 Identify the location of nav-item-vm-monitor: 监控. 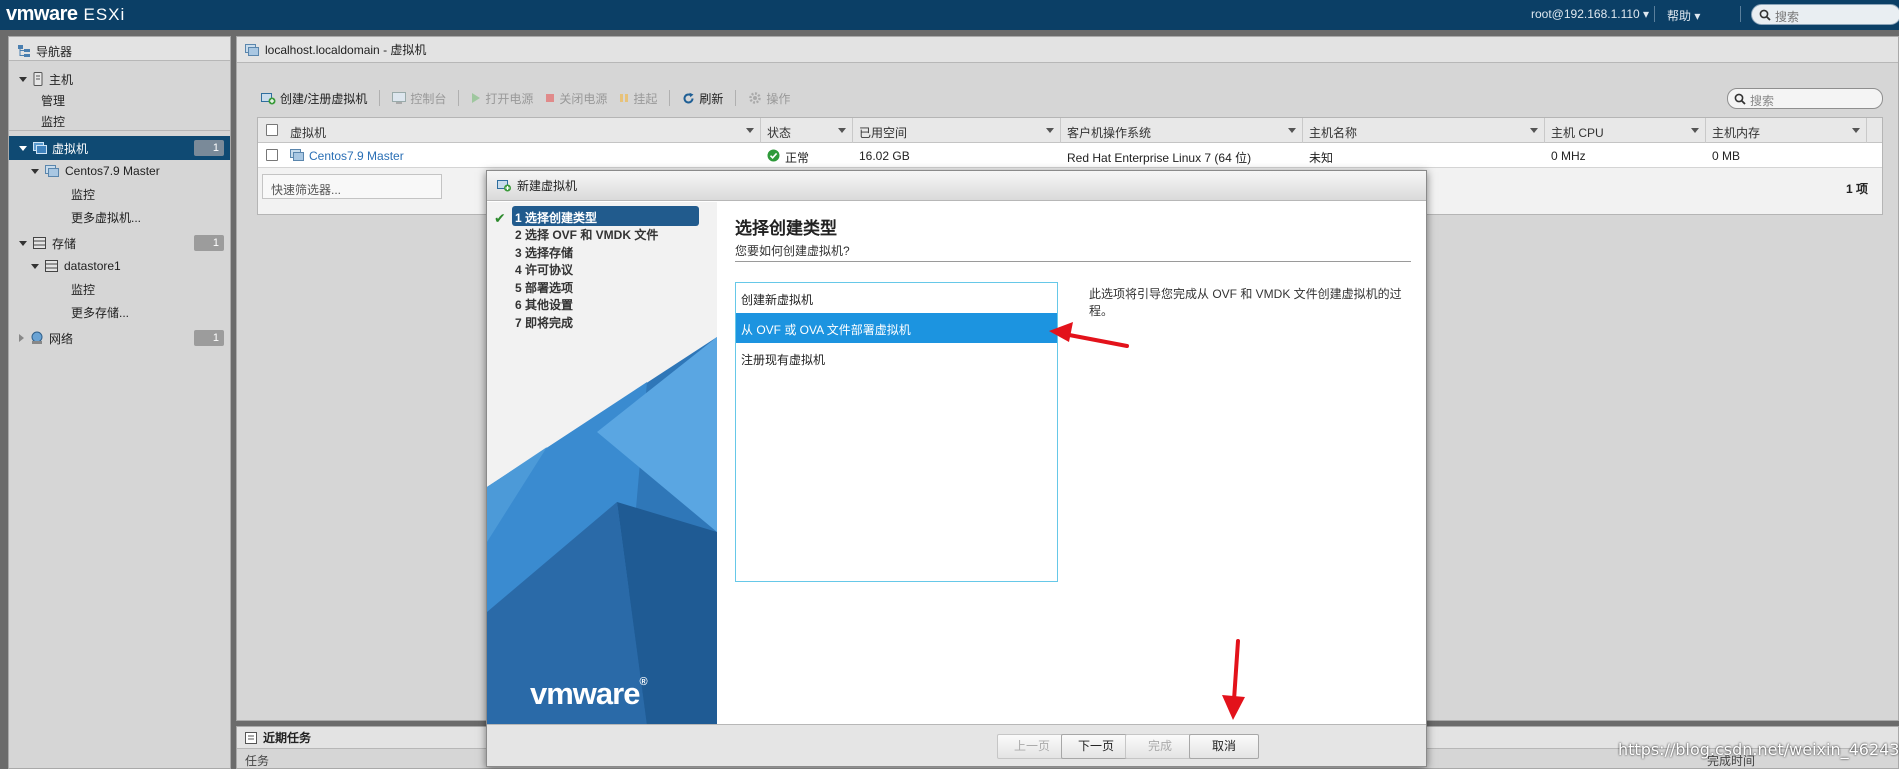
(119, 194).